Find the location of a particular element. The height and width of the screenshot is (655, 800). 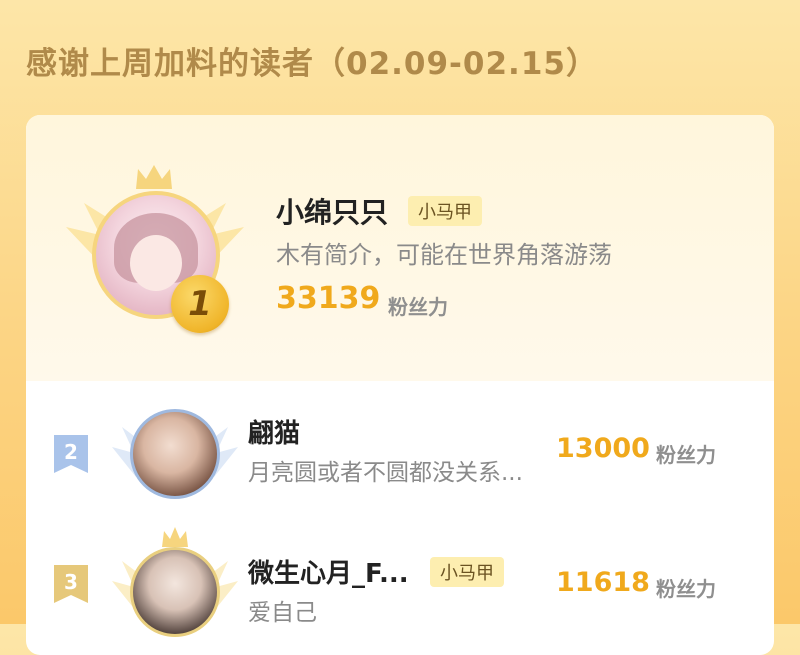

page-title: 感谢上周加料的读者（02.09-02.15） is located at coordinates (312, 64).